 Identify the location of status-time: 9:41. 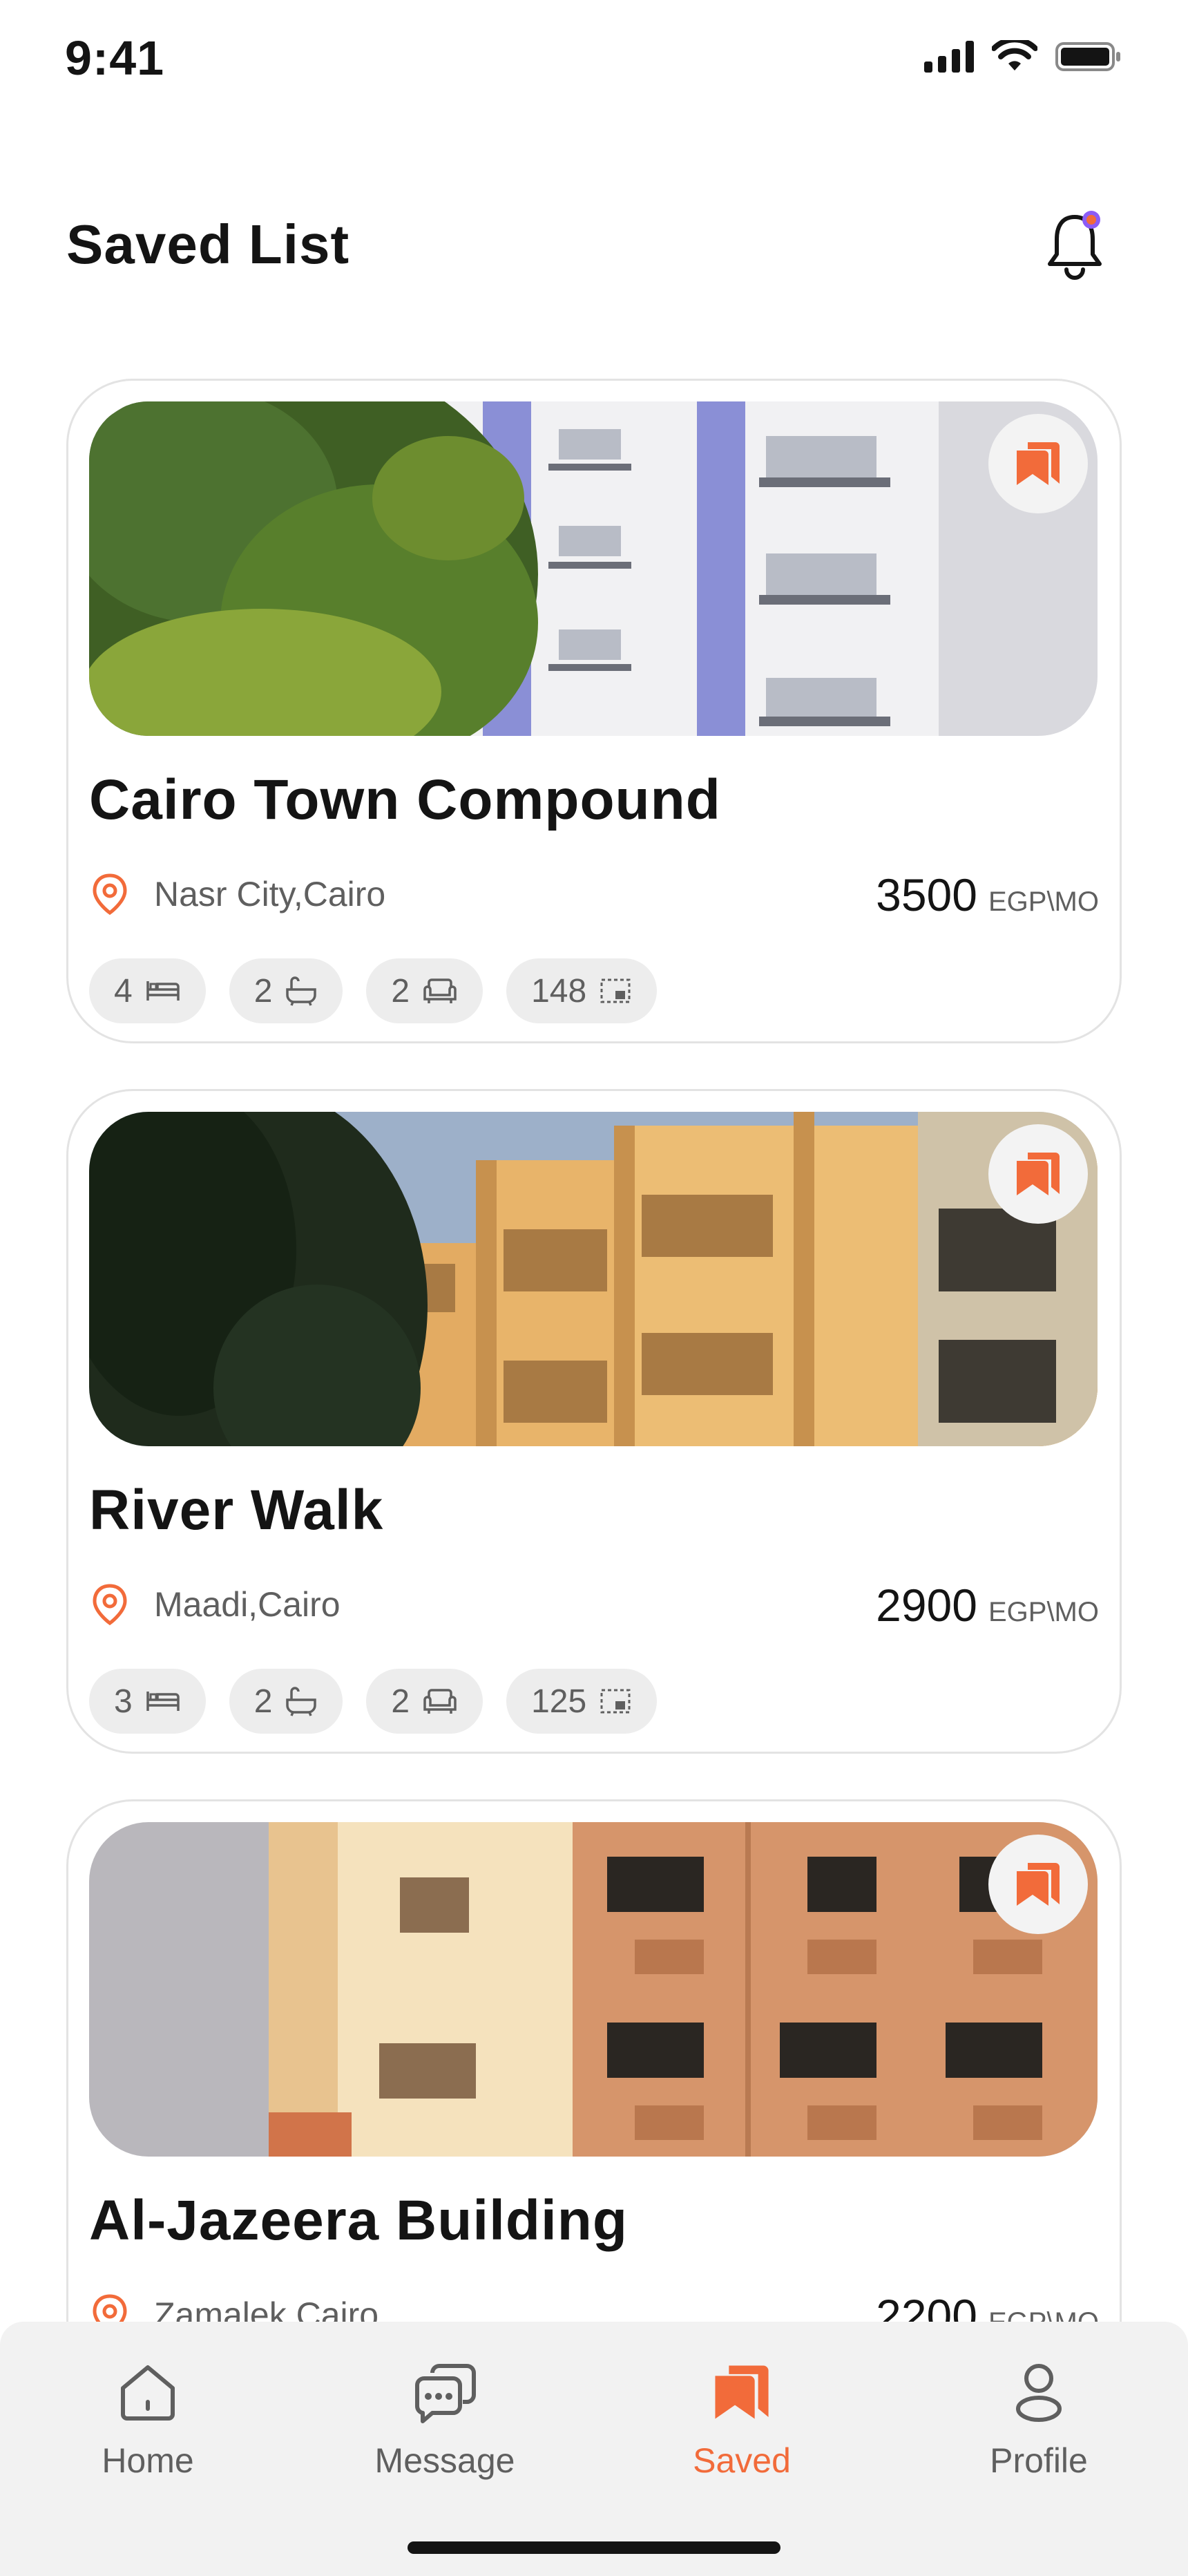
(115, 58).